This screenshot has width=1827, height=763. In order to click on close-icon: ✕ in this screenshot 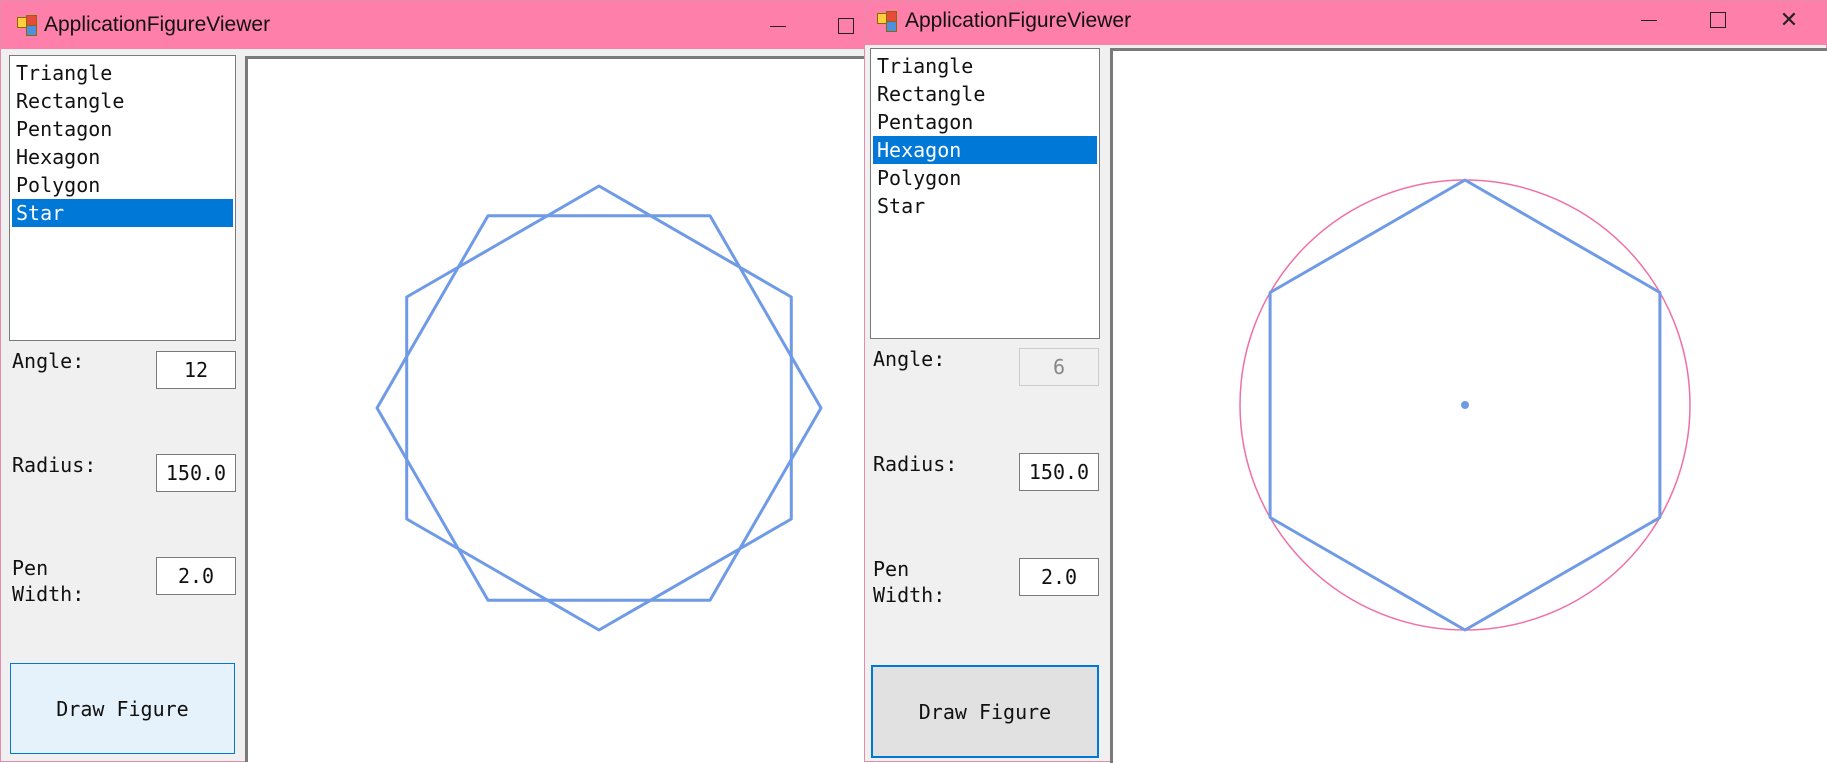, I will do `click(1789, 20)`.